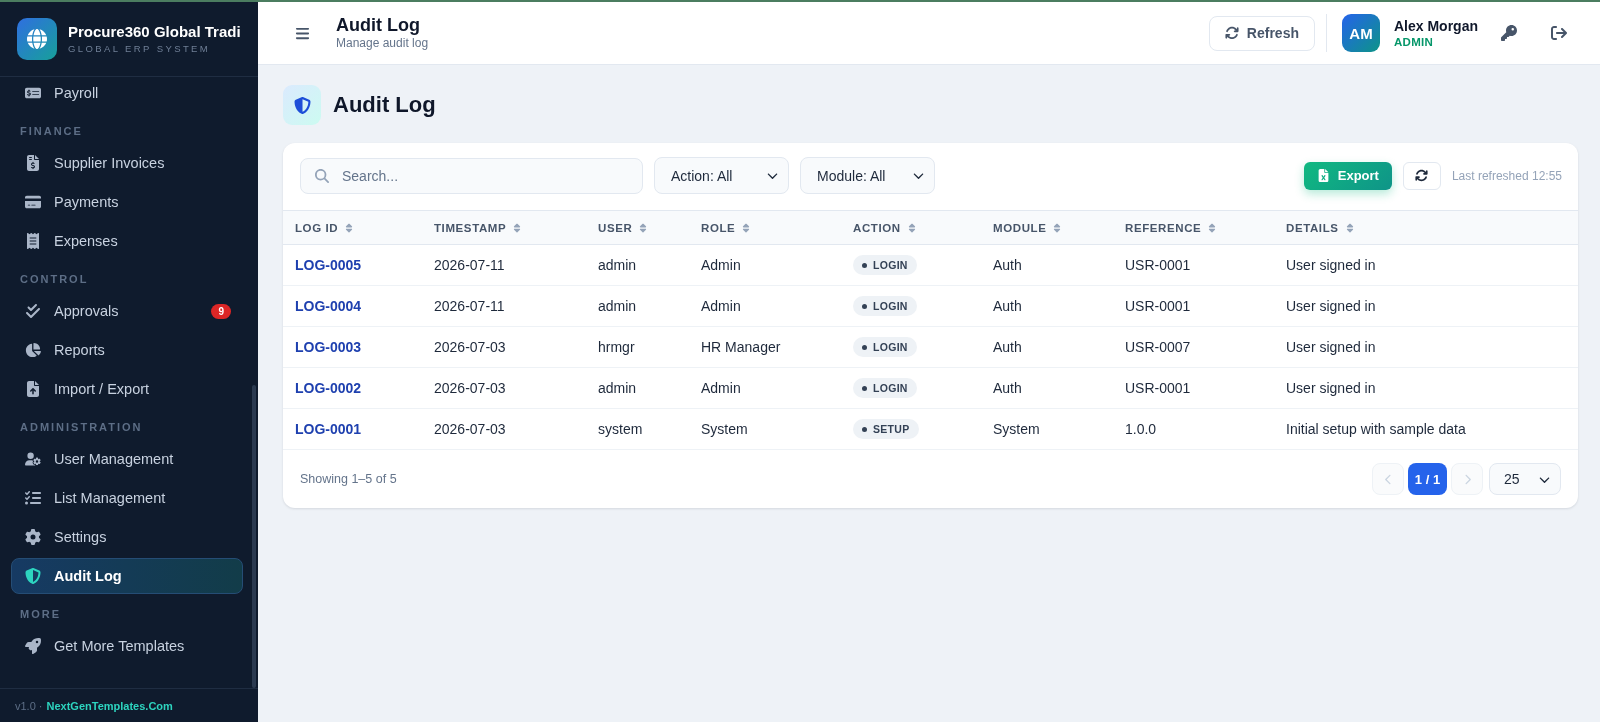 This screenshot has width=1600, height=722. I want to click on rocket-icon, so click(33, 646).